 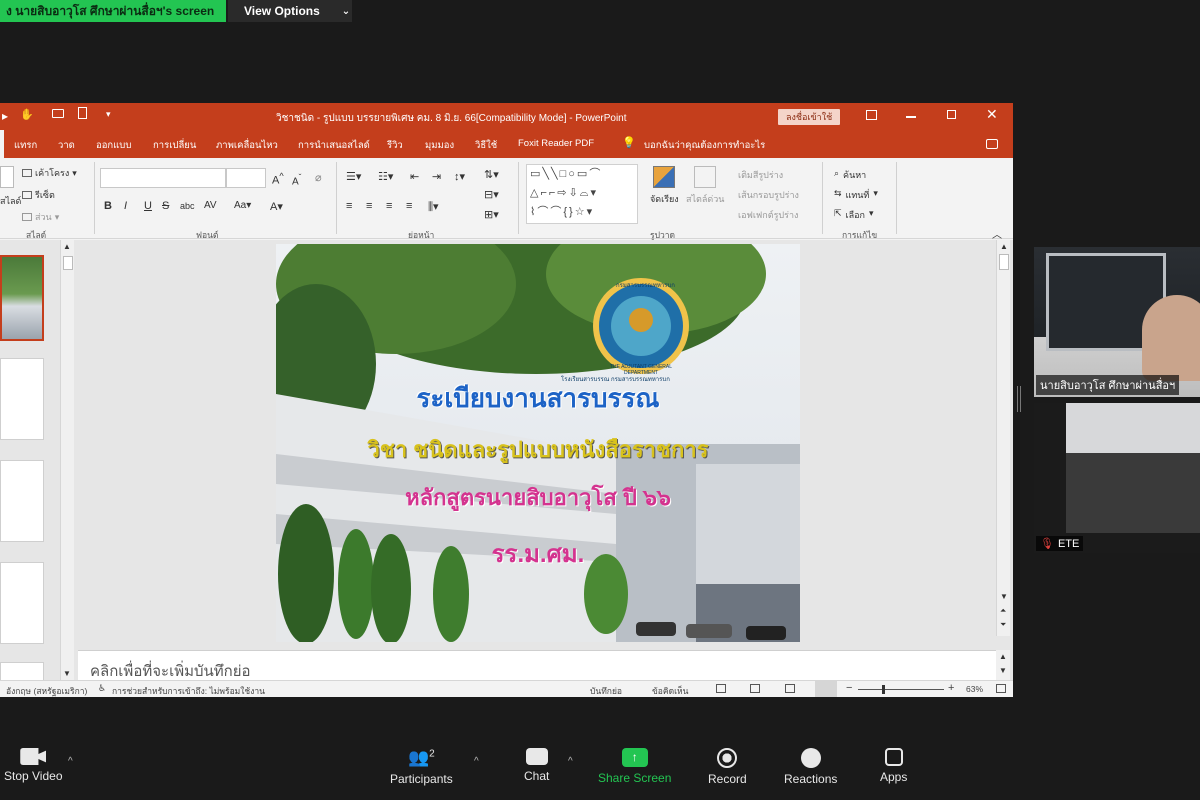 What do you see at coordinates (38, 195) in the screenshot?
I see `reset-button: รีเซ็ต` at bounding box center [38, 195].